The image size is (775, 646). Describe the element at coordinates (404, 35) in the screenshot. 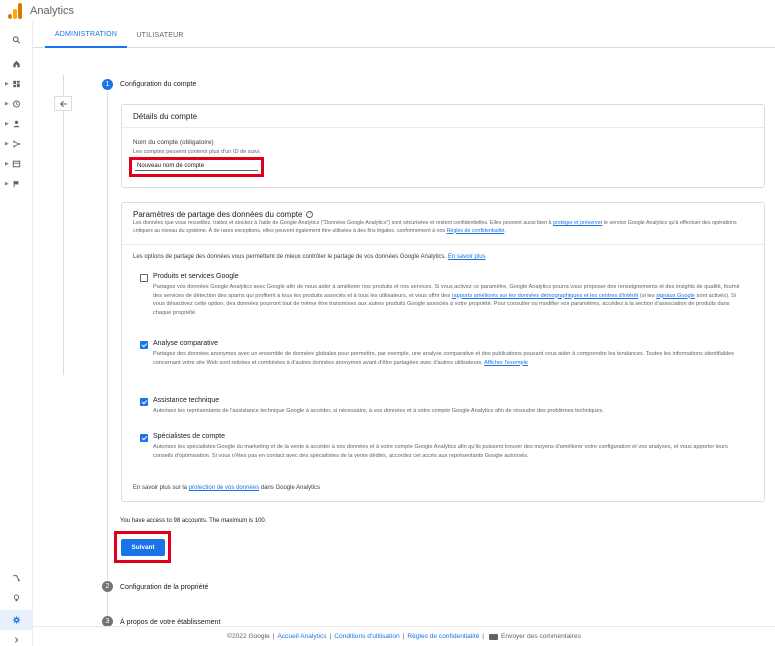

I see `tab-bar: ADMINISTRATION UTILISATEUR` at that location.